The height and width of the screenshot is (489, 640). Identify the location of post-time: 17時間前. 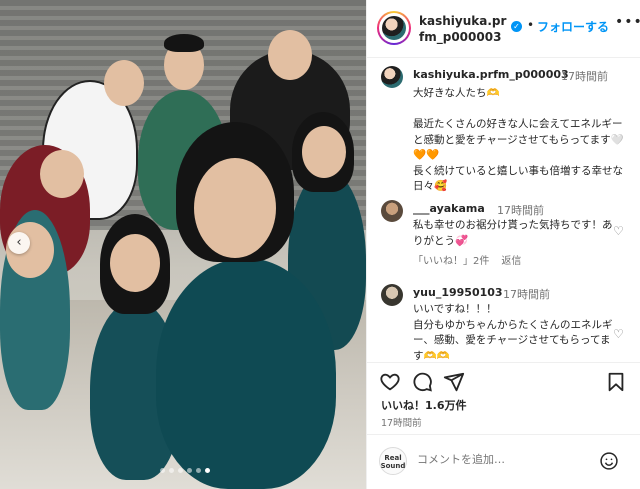
(401, 423).